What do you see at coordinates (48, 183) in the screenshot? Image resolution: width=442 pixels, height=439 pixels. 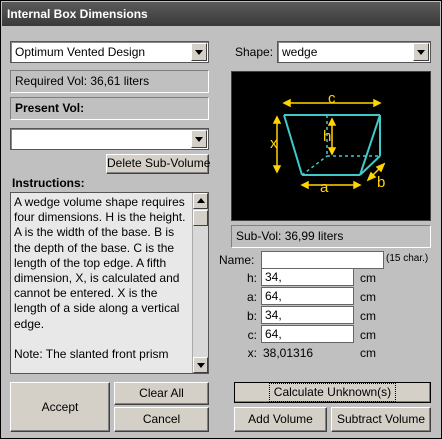 I see `instructions-label: Instructions:` at bounding box center [48, 183].